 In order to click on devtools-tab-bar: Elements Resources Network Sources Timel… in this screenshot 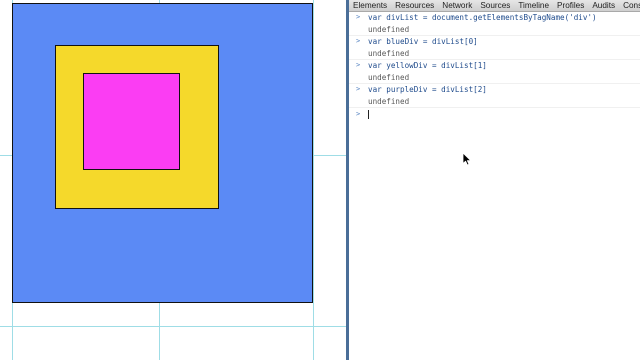, I will do `click(494, 6)`.